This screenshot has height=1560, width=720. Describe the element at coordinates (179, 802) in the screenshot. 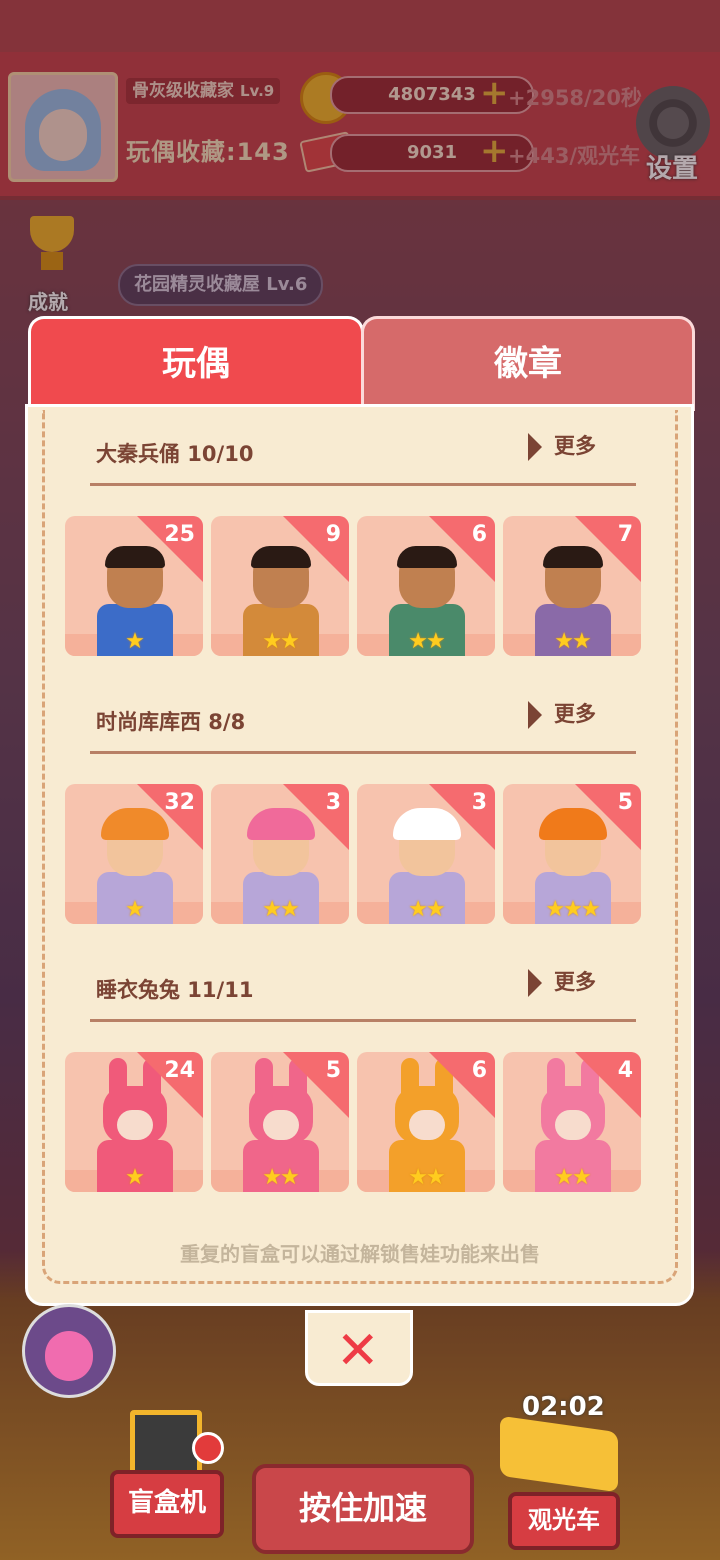

I see `doll-count: 32` at that location.